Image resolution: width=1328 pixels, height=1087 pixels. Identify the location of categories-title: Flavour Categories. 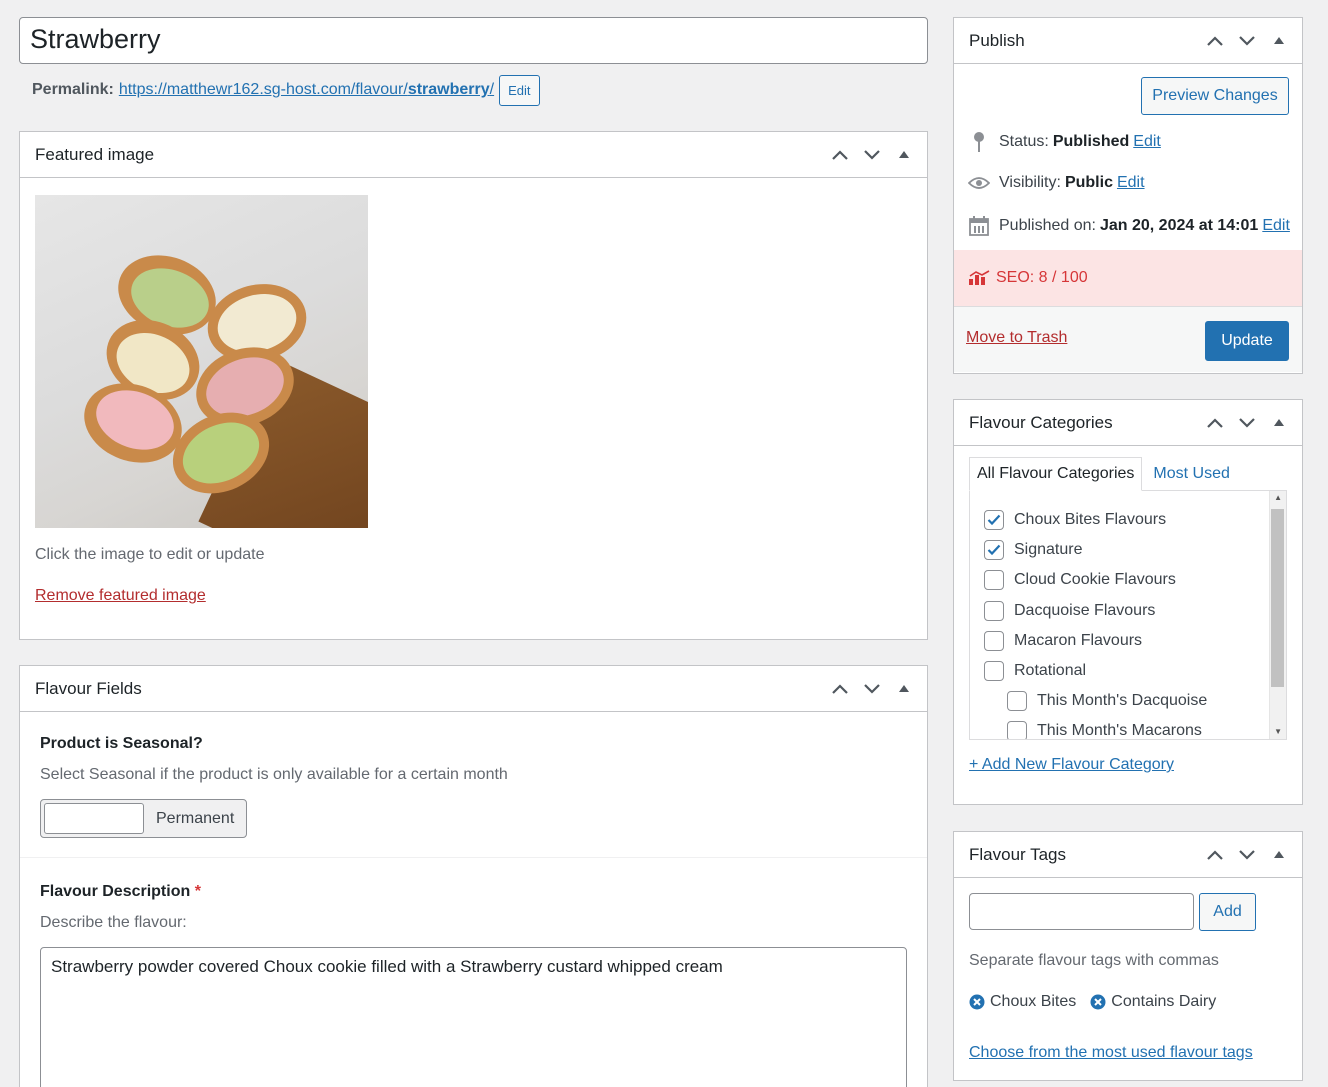
(1041, 422).